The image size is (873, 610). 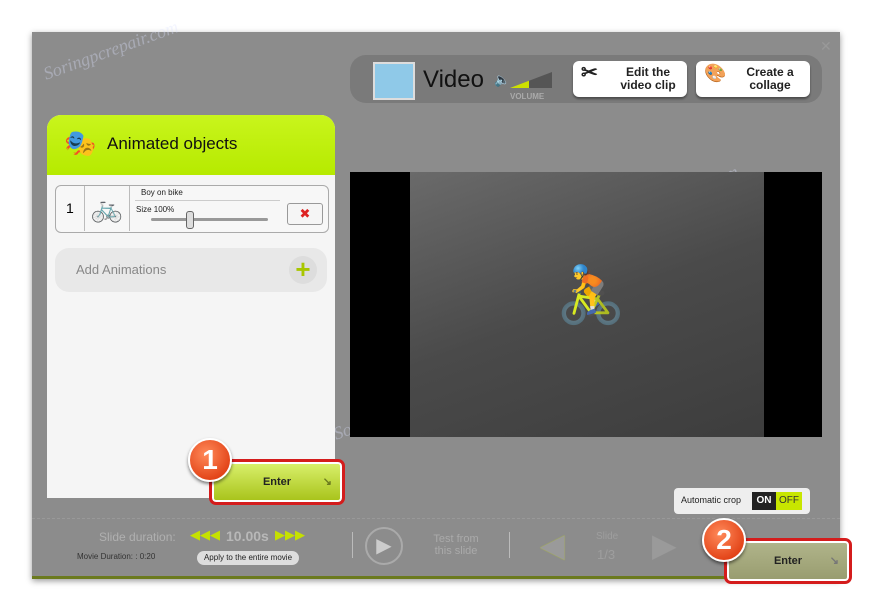 I want to click on add-animations-label: Add Animations, so click(x=121, y=269).